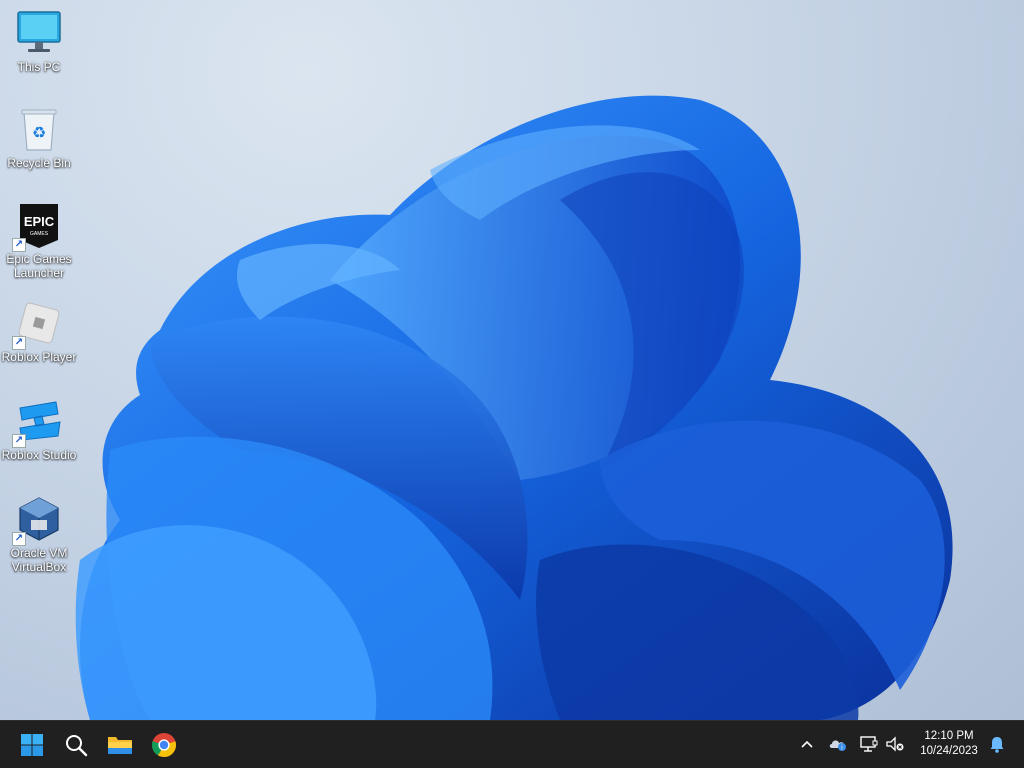 This screenshot has width=1024, height=768. Describe the element at coordinates (949, 751) in the screenshot. I see `clock-date: 10/24/2023` at that location.